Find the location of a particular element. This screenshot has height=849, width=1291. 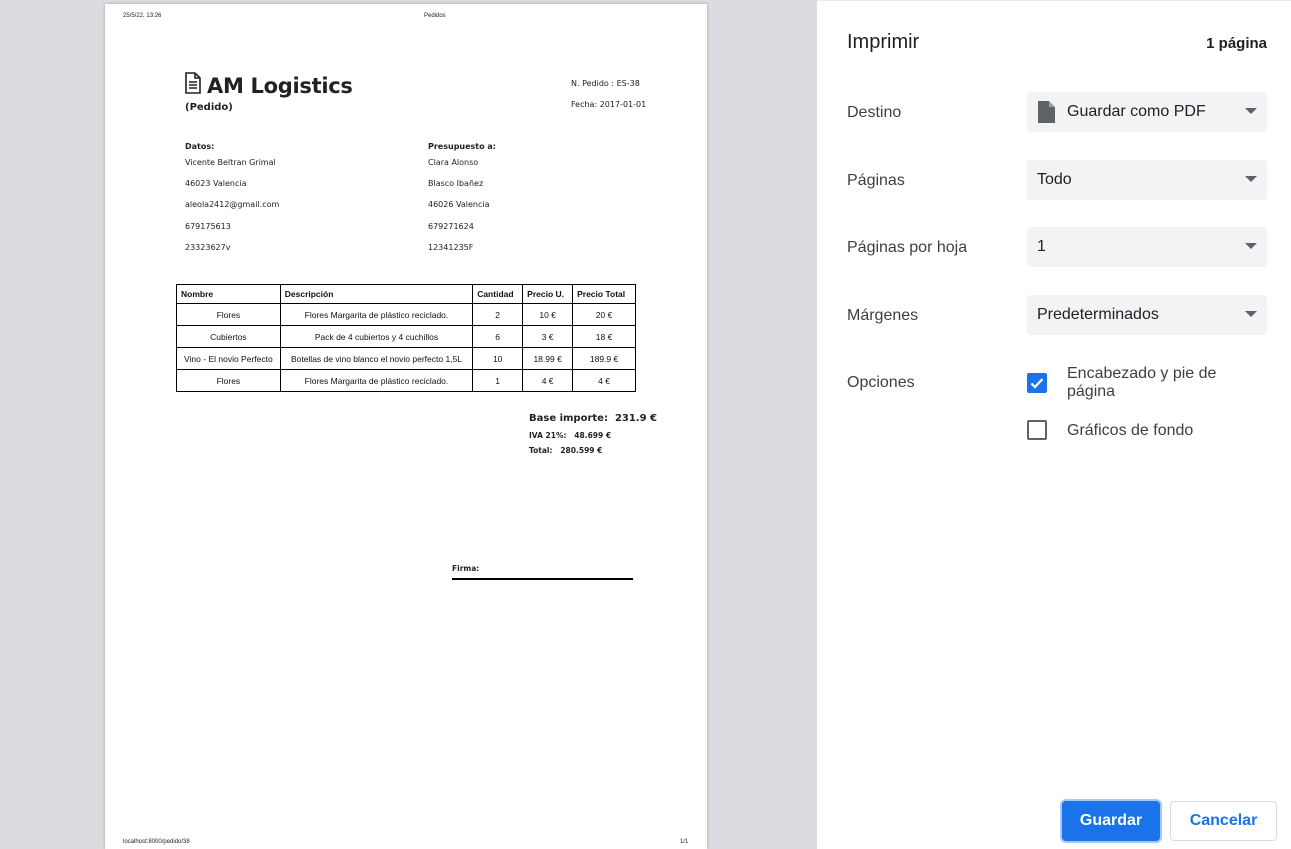

table-cell: 189.9 € is located at coordinates (604, 358).